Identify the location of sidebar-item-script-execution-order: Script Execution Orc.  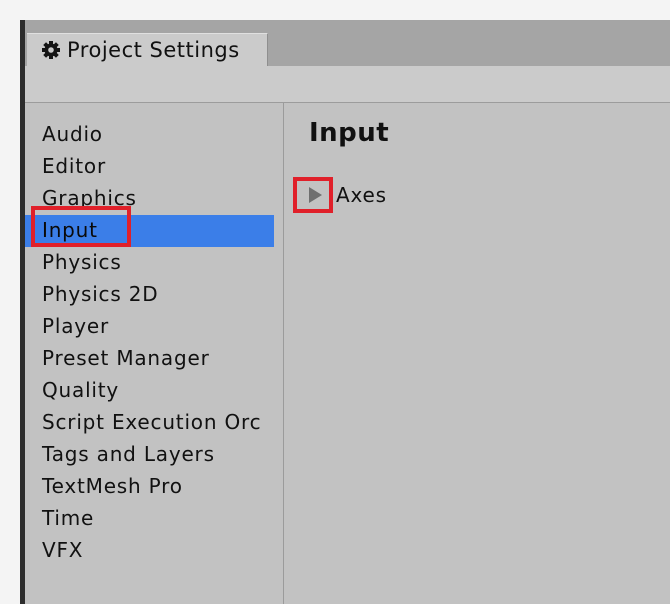
(149, 423).